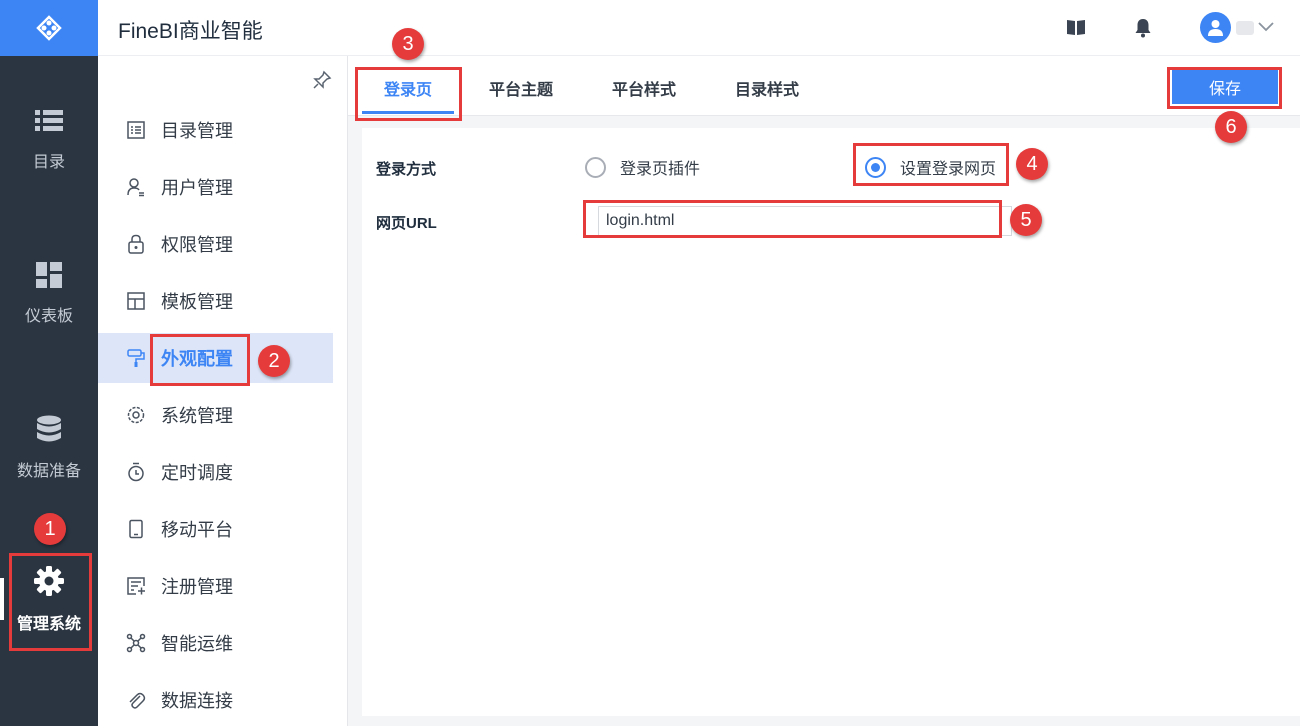  Describe the element at coordinates (136, 358) in the screenshot. I see `paint-roller-icon` at that location.